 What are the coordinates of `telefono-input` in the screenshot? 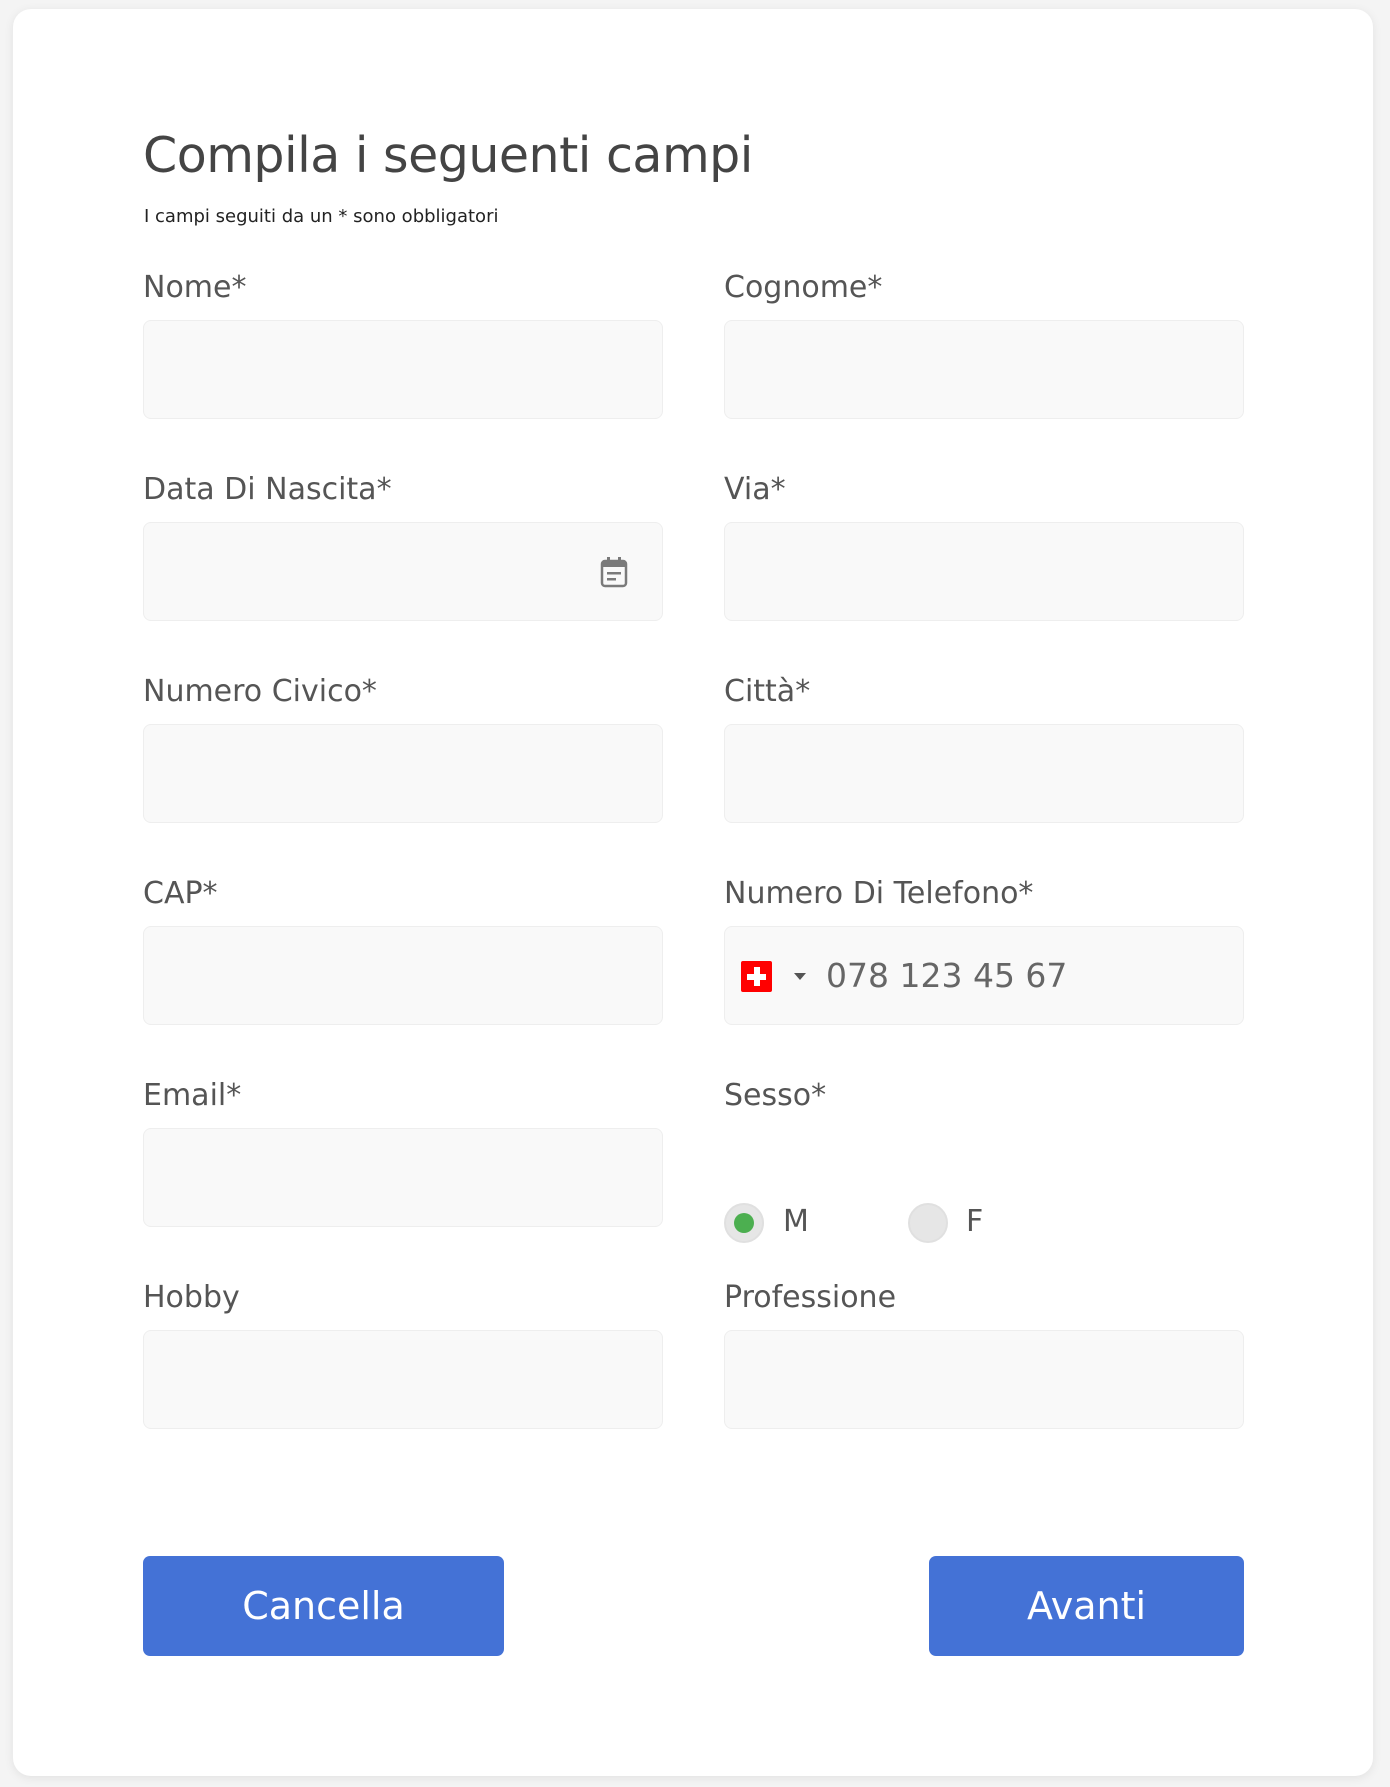 It's located at (1075, 975).